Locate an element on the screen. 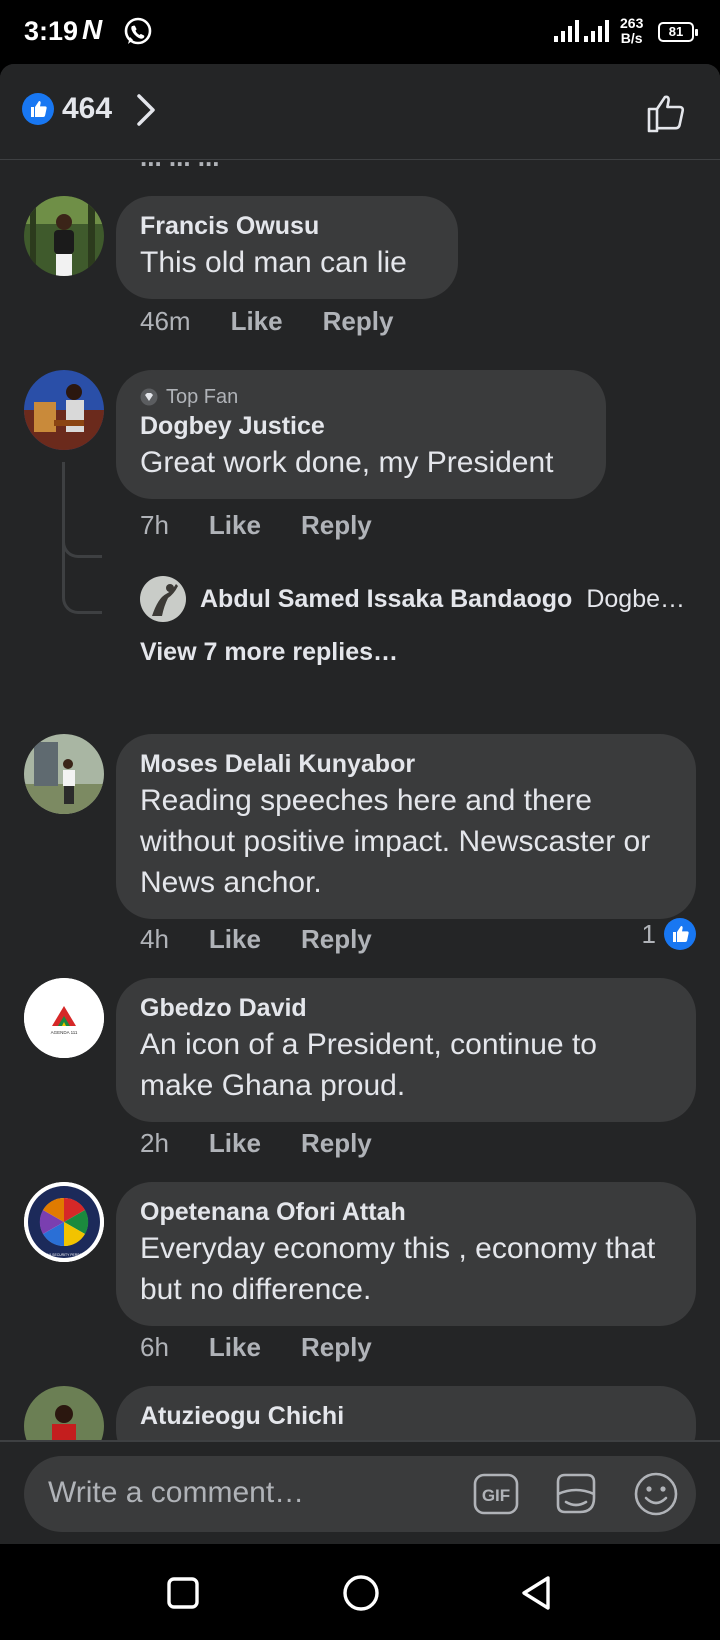  network-speed-value: 263 is located at coordinates (632, 23).